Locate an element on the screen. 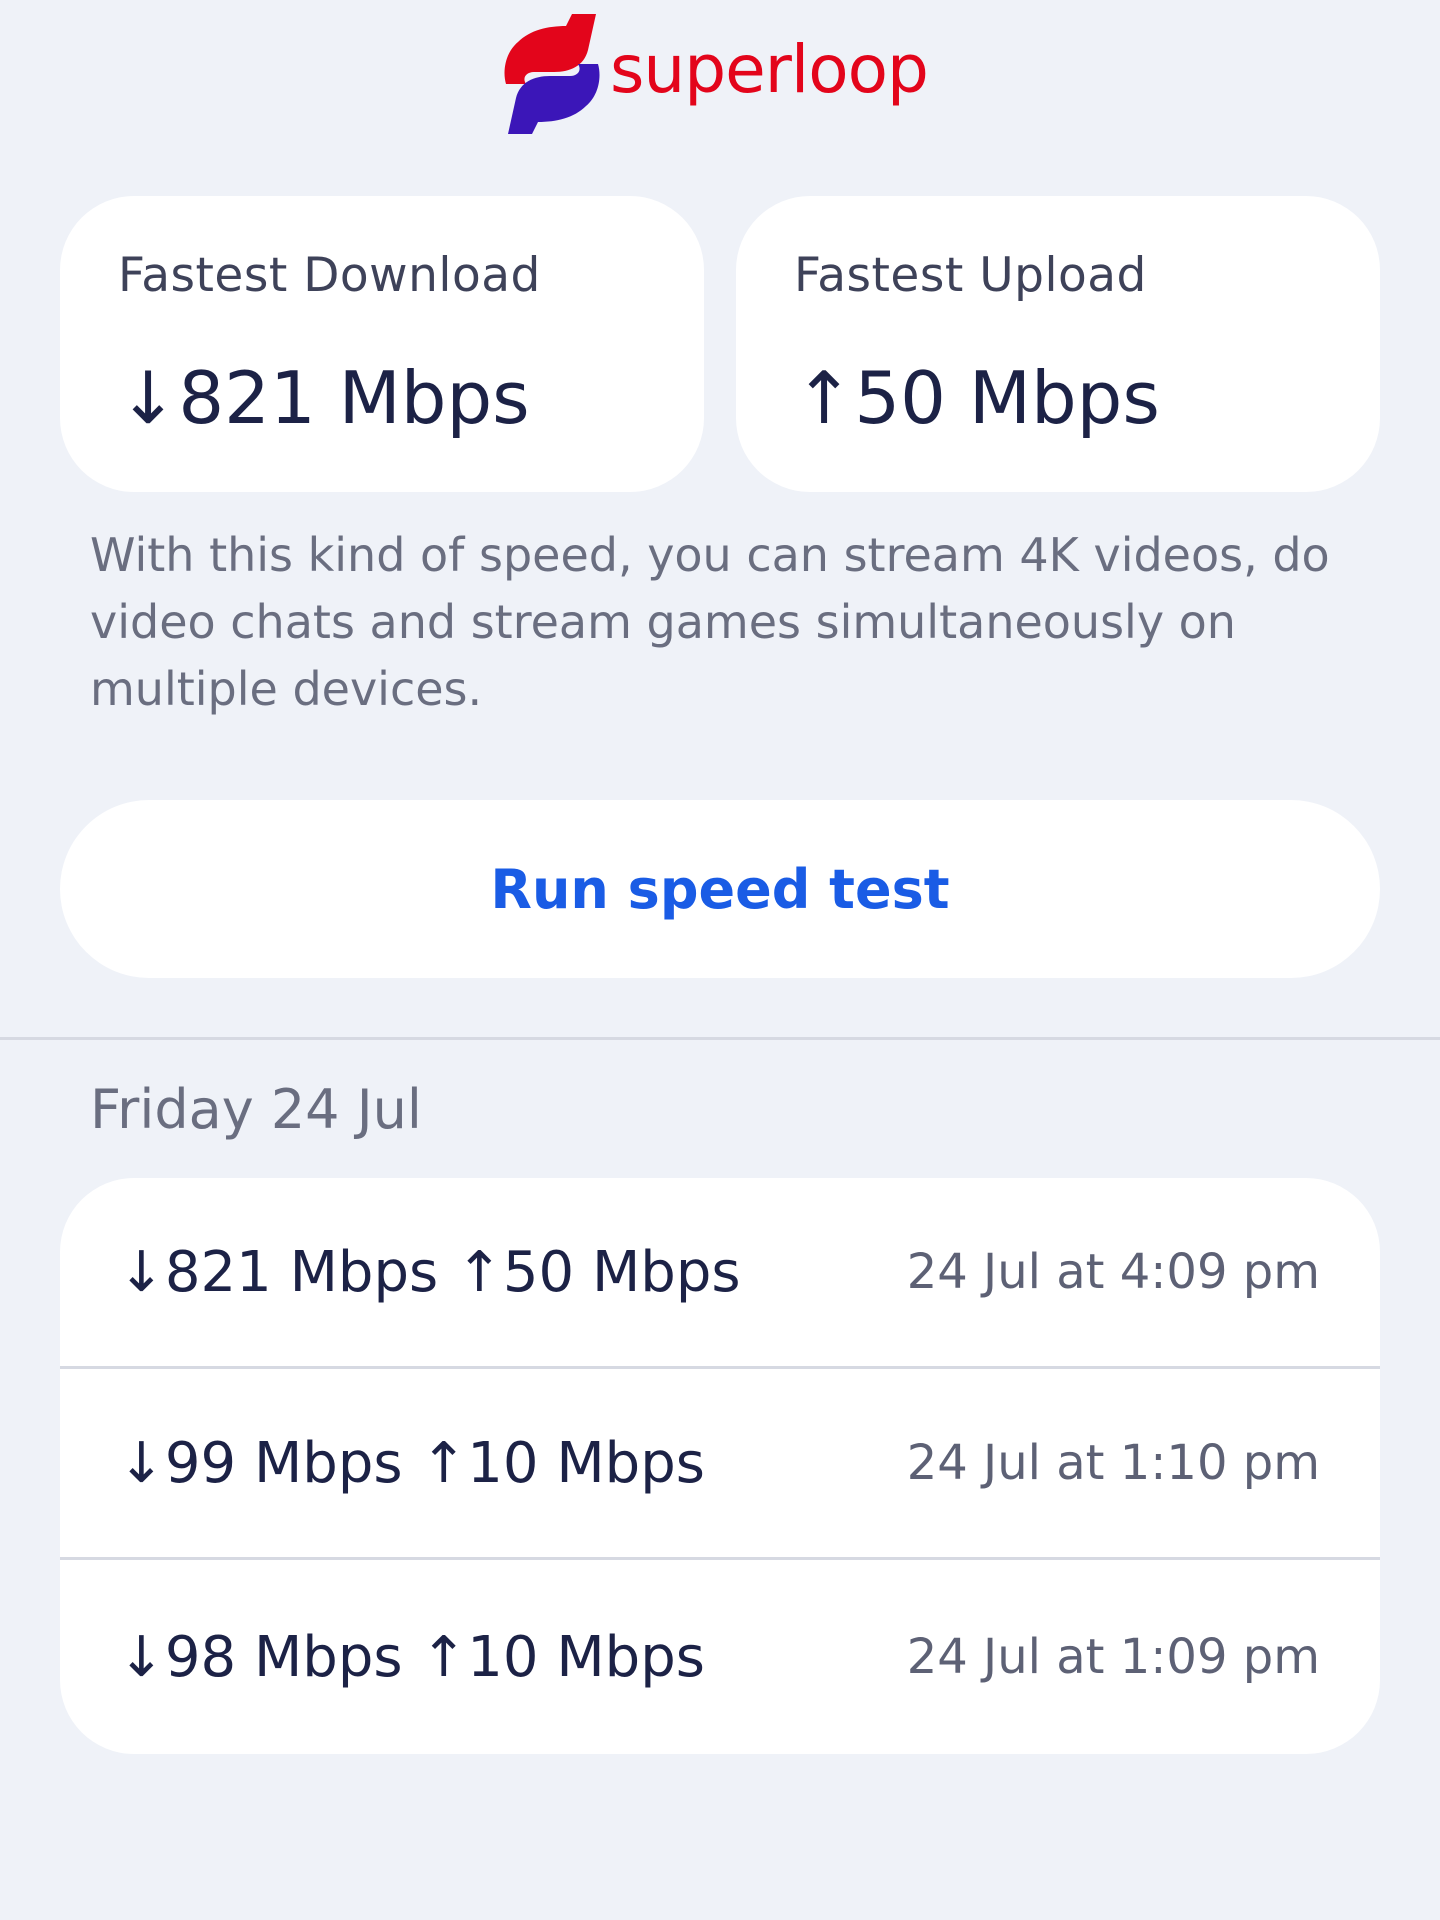 This screenshot has width=1440, height=1920. history-row-speeds: ↓98 Mbps ↑10 Mbps is located at coordinates (411, 1657).